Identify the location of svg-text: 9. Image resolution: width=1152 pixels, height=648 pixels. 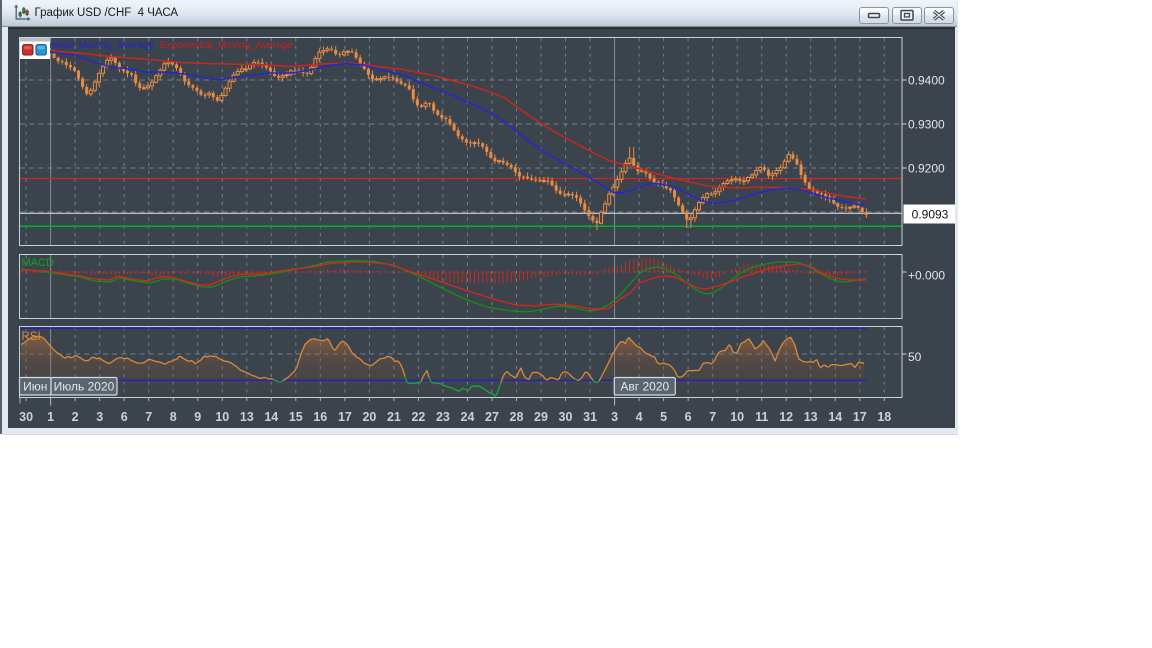
(197, 417).